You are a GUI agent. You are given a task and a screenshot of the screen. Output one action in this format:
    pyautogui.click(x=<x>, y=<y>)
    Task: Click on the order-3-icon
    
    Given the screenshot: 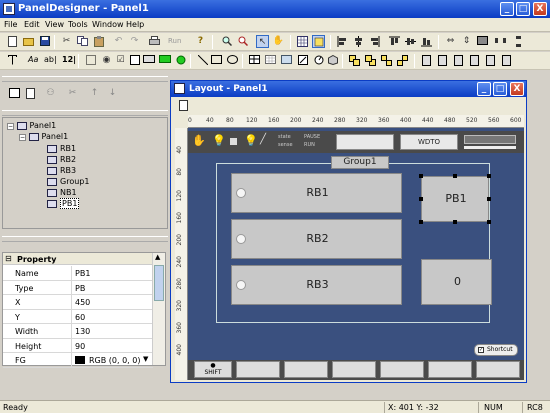 What is the action you would take?
    pyautogui.click(x=458, y=60)
    